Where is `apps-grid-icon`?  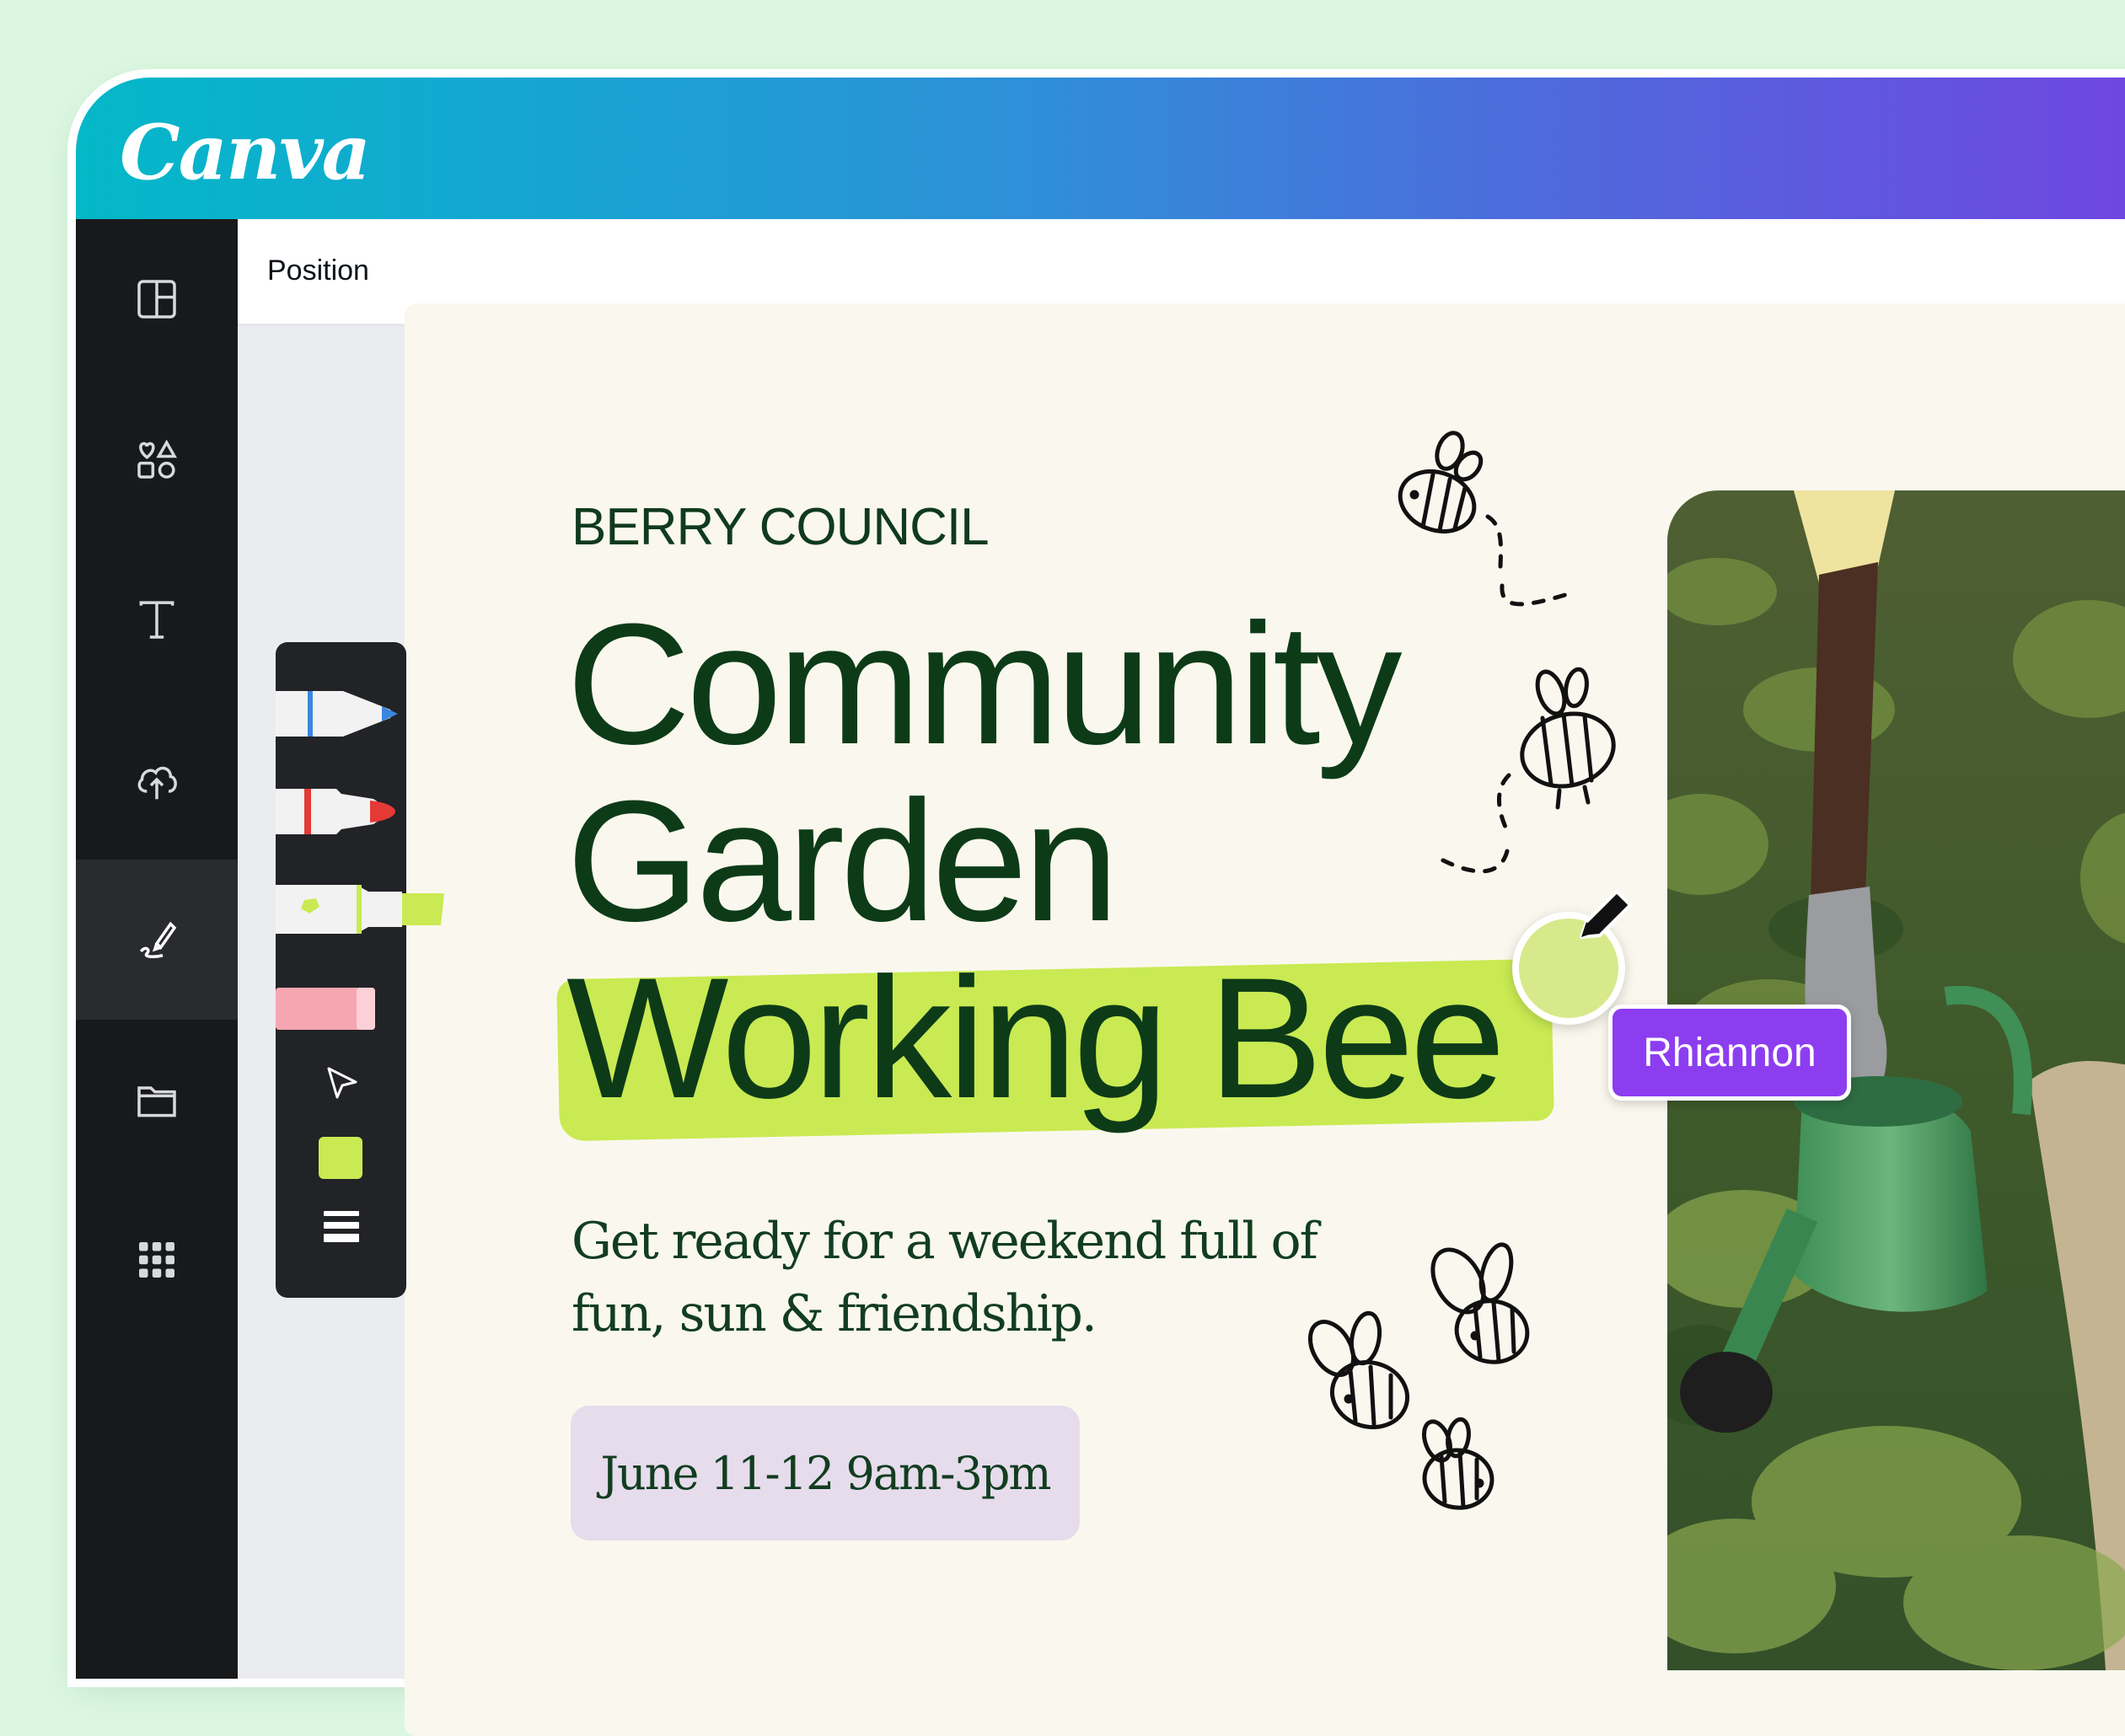
apps-grid-icon is located at coordinates (156, 1260).